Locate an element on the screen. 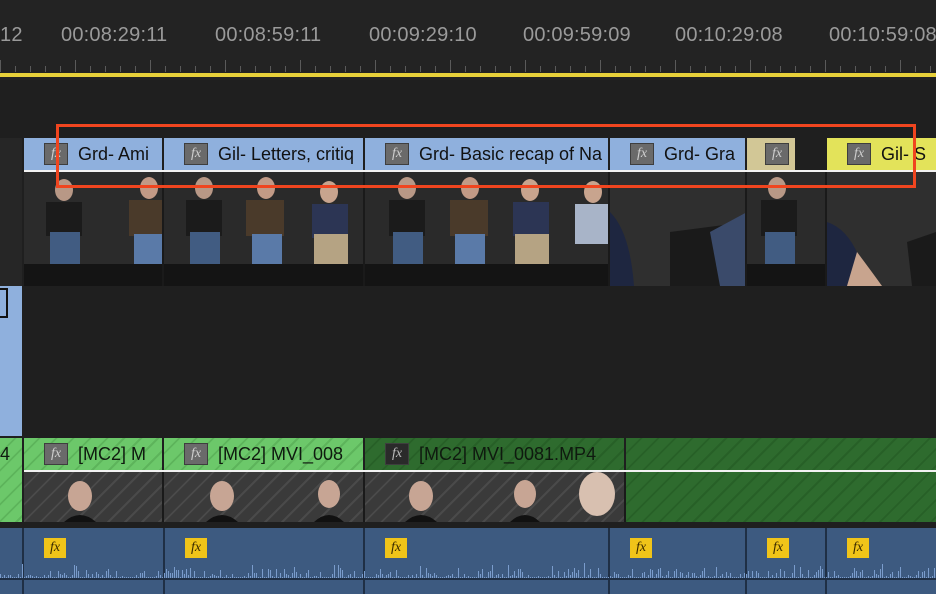 The height and width of the screenshot is (594, 936). audio-waveform is located at coordinates (467, 570).